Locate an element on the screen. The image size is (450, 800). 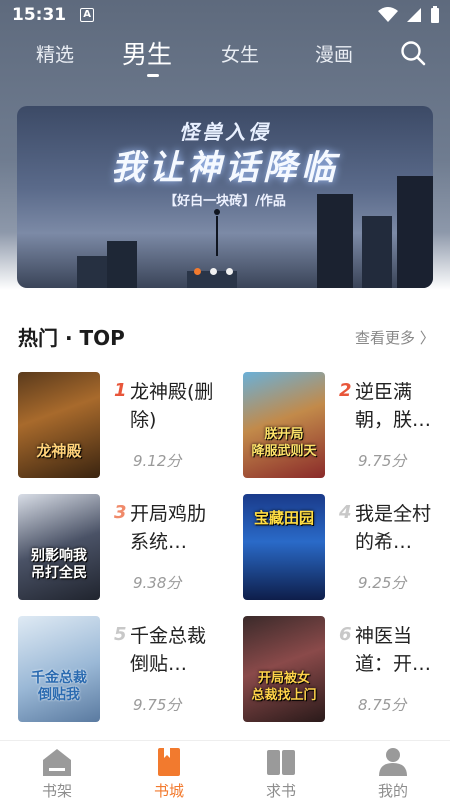
book-cover: 龙神殿 is located at coordinates (59, 425).